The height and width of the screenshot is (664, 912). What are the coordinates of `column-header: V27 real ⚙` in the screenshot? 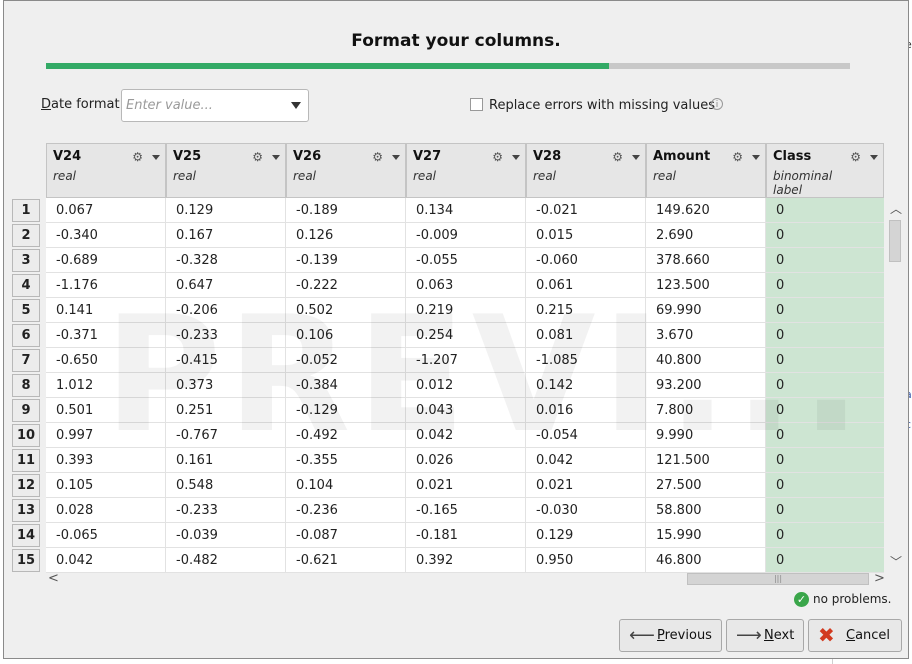 It's located at (466, 170).